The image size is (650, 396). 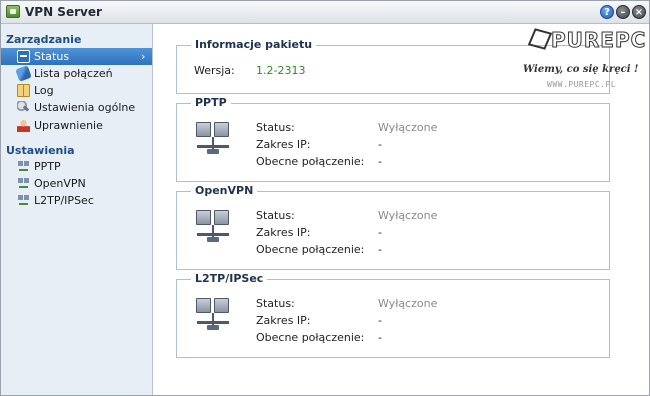 What do you see at coordinates (607, 12) in the screenshot?
I see `help-button: ?` at bounding box center [607, 12].